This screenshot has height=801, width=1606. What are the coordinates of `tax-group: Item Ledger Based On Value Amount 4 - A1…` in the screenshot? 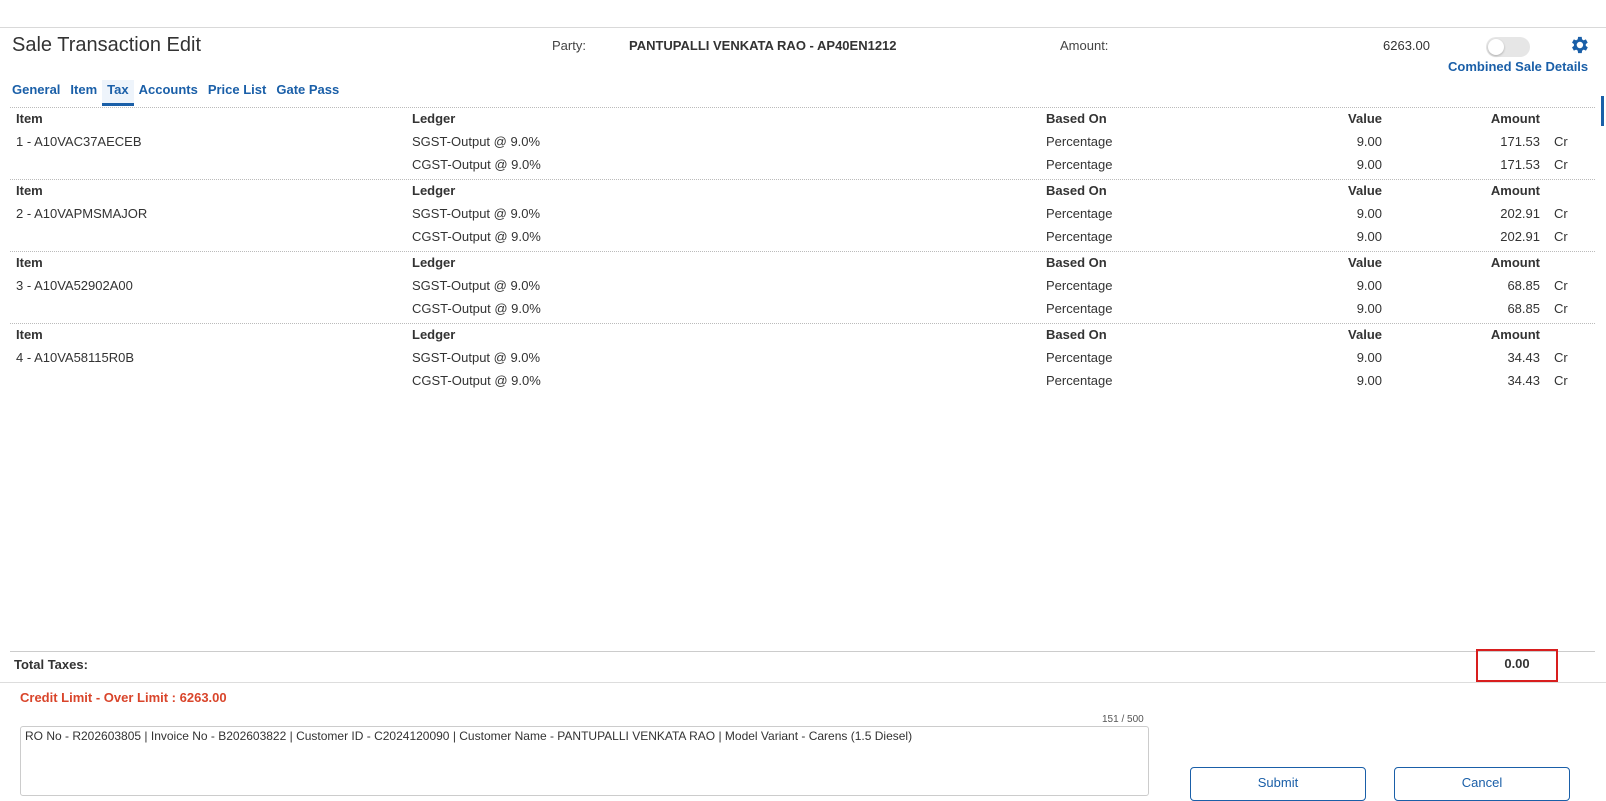 It's located at (802, 359).